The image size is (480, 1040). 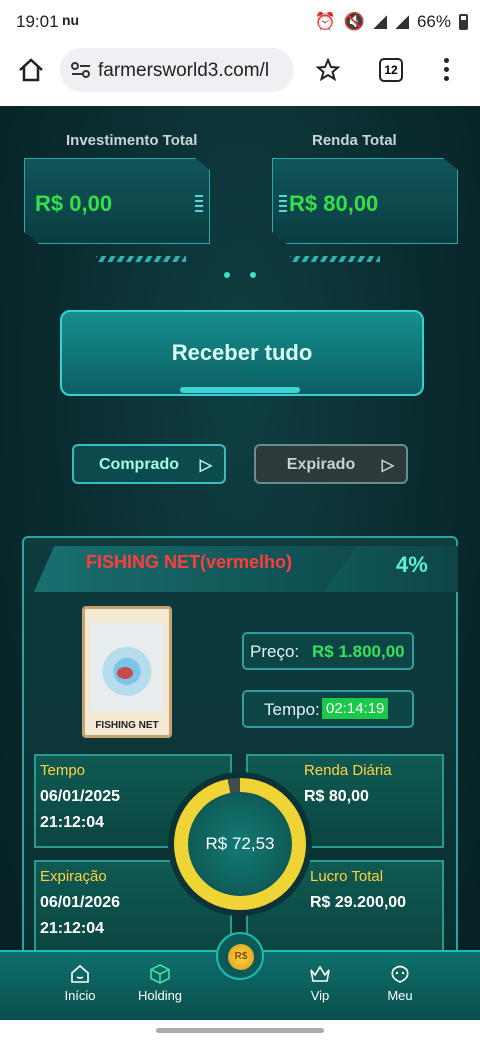 What do you see at coordinates (37, 21) in the screenshot?
I see `status-time: 19:01` at bounding box center [37, 21].